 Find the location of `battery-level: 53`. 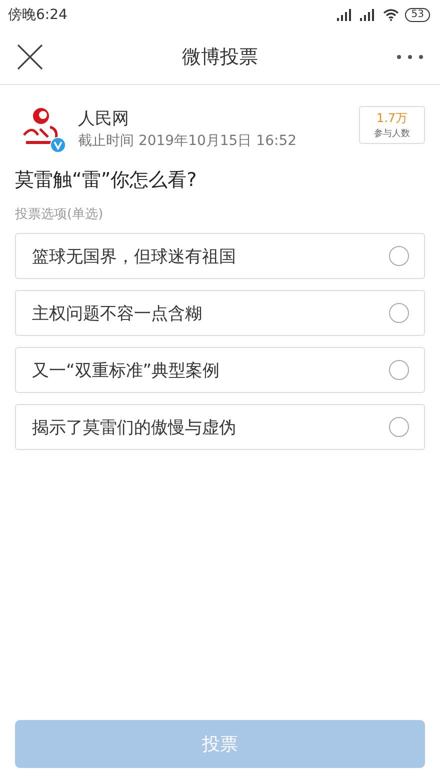

battery-level: 53 is located at coordinates (417, 15).